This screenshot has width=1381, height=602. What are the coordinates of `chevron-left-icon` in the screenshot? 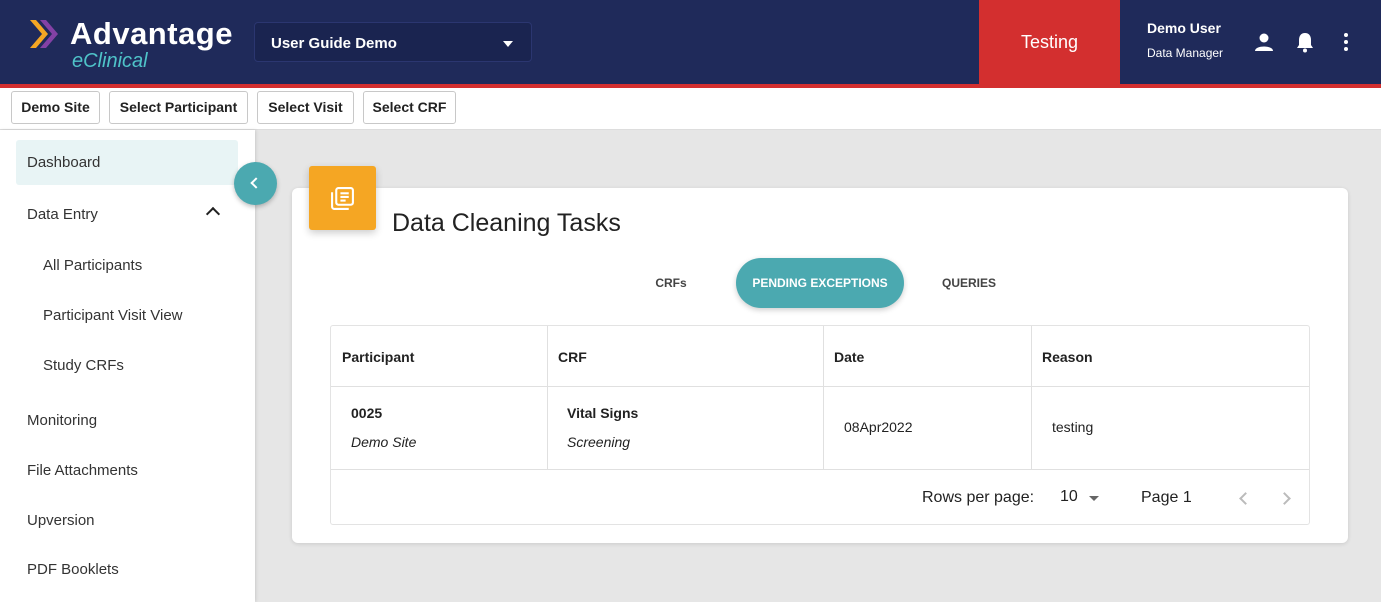 It's located at (256, 183).